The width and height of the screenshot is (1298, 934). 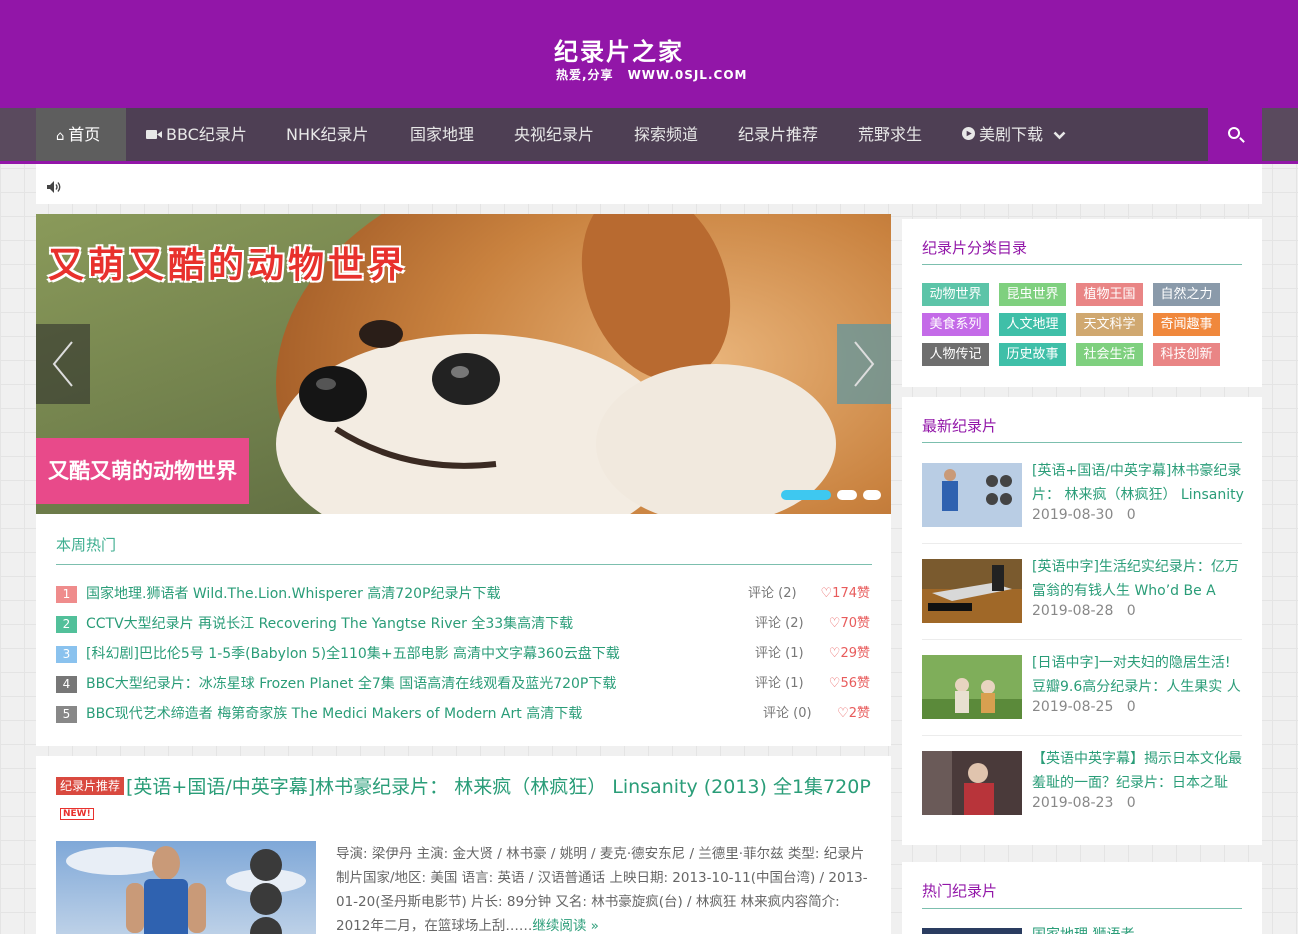 What do you see at coordinates (565, 926) in the screenshot?
I see `read-more-link: 继续阅读 »` at bounding box center [565, 926].